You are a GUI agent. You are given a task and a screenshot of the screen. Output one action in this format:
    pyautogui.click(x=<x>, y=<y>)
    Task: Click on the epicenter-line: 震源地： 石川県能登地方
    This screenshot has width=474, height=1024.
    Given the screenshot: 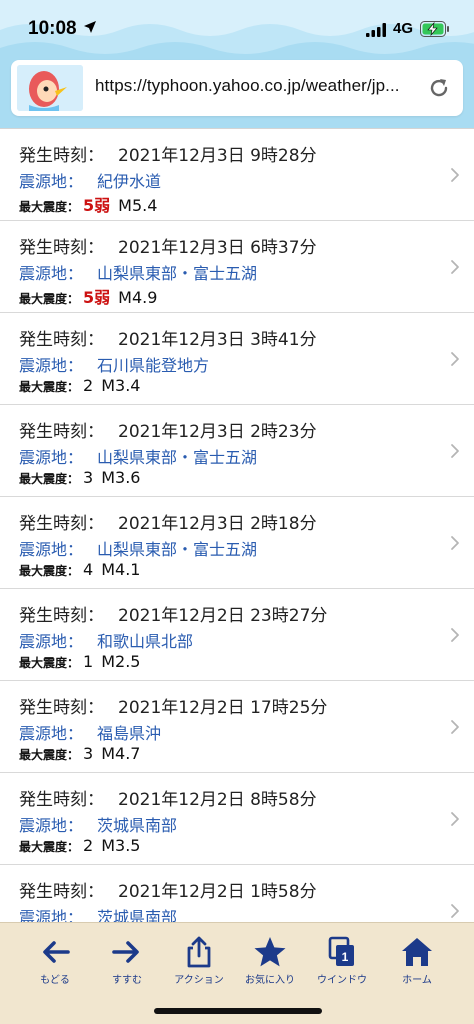 What is the action you would take?
    pyautogui.click(x=114, y=364)
    